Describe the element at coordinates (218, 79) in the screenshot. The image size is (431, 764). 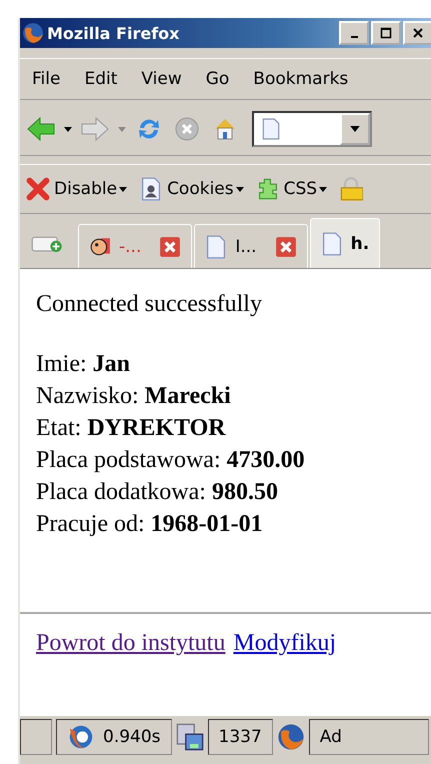
I see `menu-item: Go` at that location.